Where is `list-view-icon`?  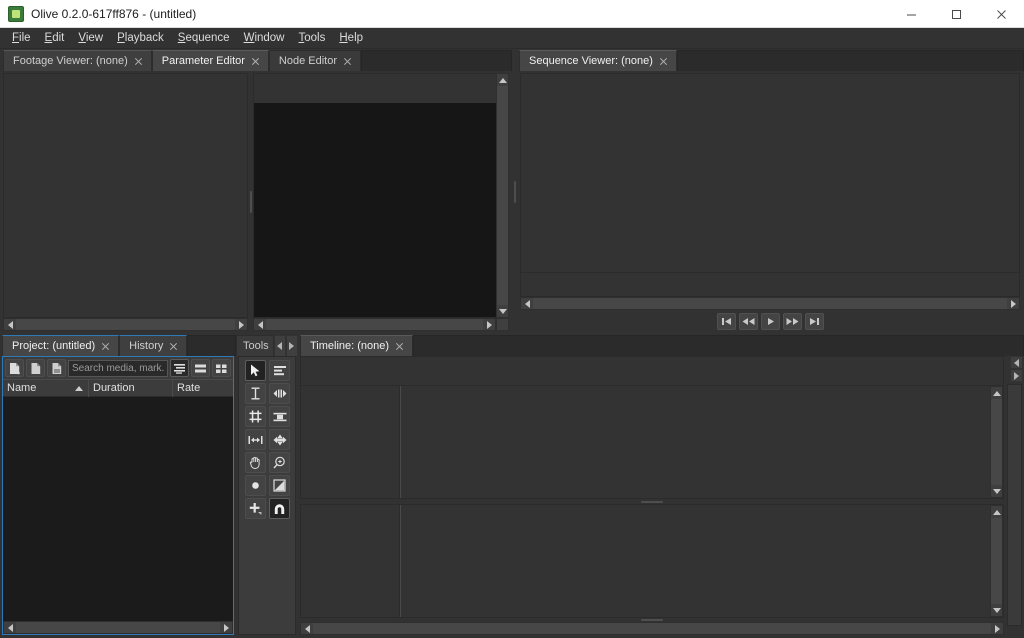 list-view-icon is located at coordinates (179, 368).